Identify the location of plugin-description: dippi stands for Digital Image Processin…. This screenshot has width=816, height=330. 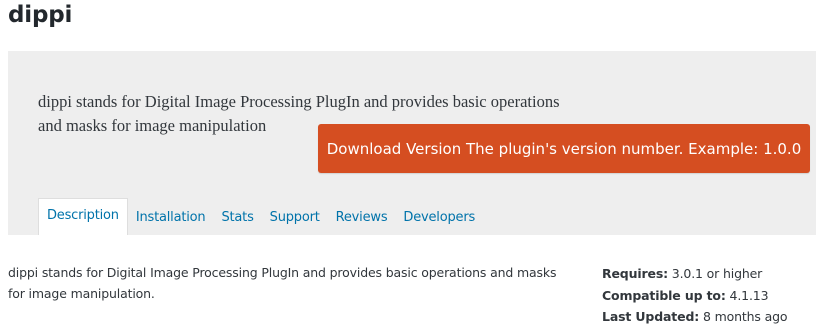
(282, 283).